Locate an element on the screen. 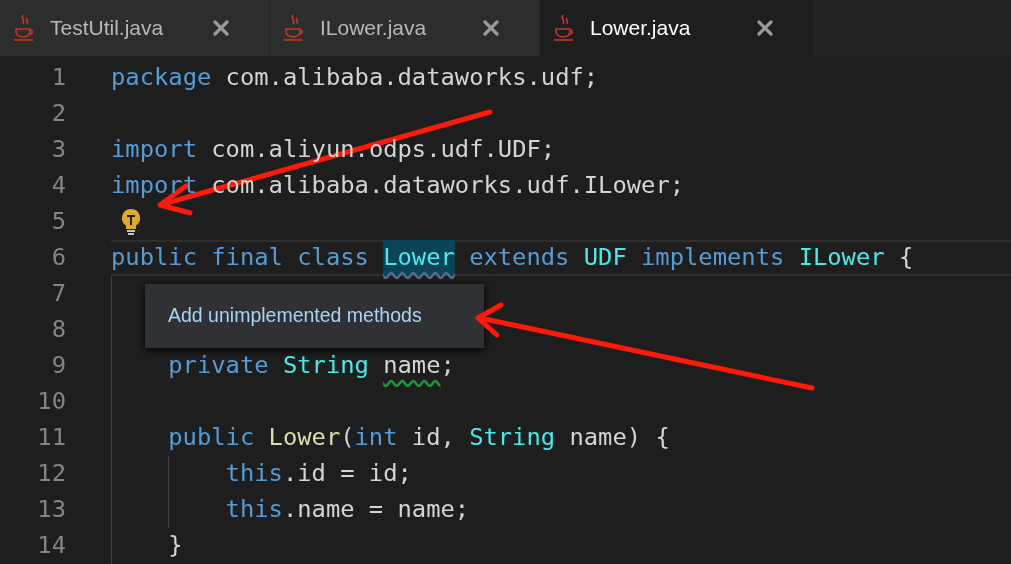 The height and width of the screenshot is (564, 1011). line-number: 10 is located at coordinates (51, 402).